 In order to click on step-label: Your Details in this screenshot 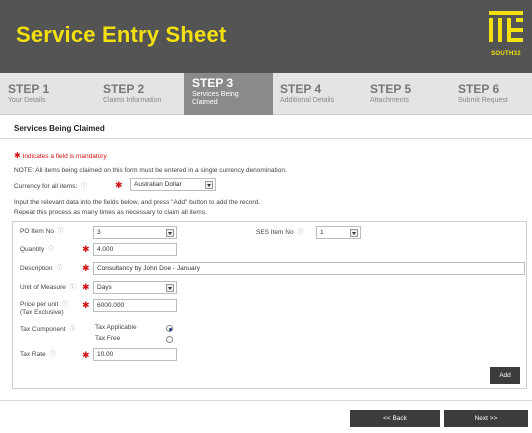, I will do `click(27, 100)`.